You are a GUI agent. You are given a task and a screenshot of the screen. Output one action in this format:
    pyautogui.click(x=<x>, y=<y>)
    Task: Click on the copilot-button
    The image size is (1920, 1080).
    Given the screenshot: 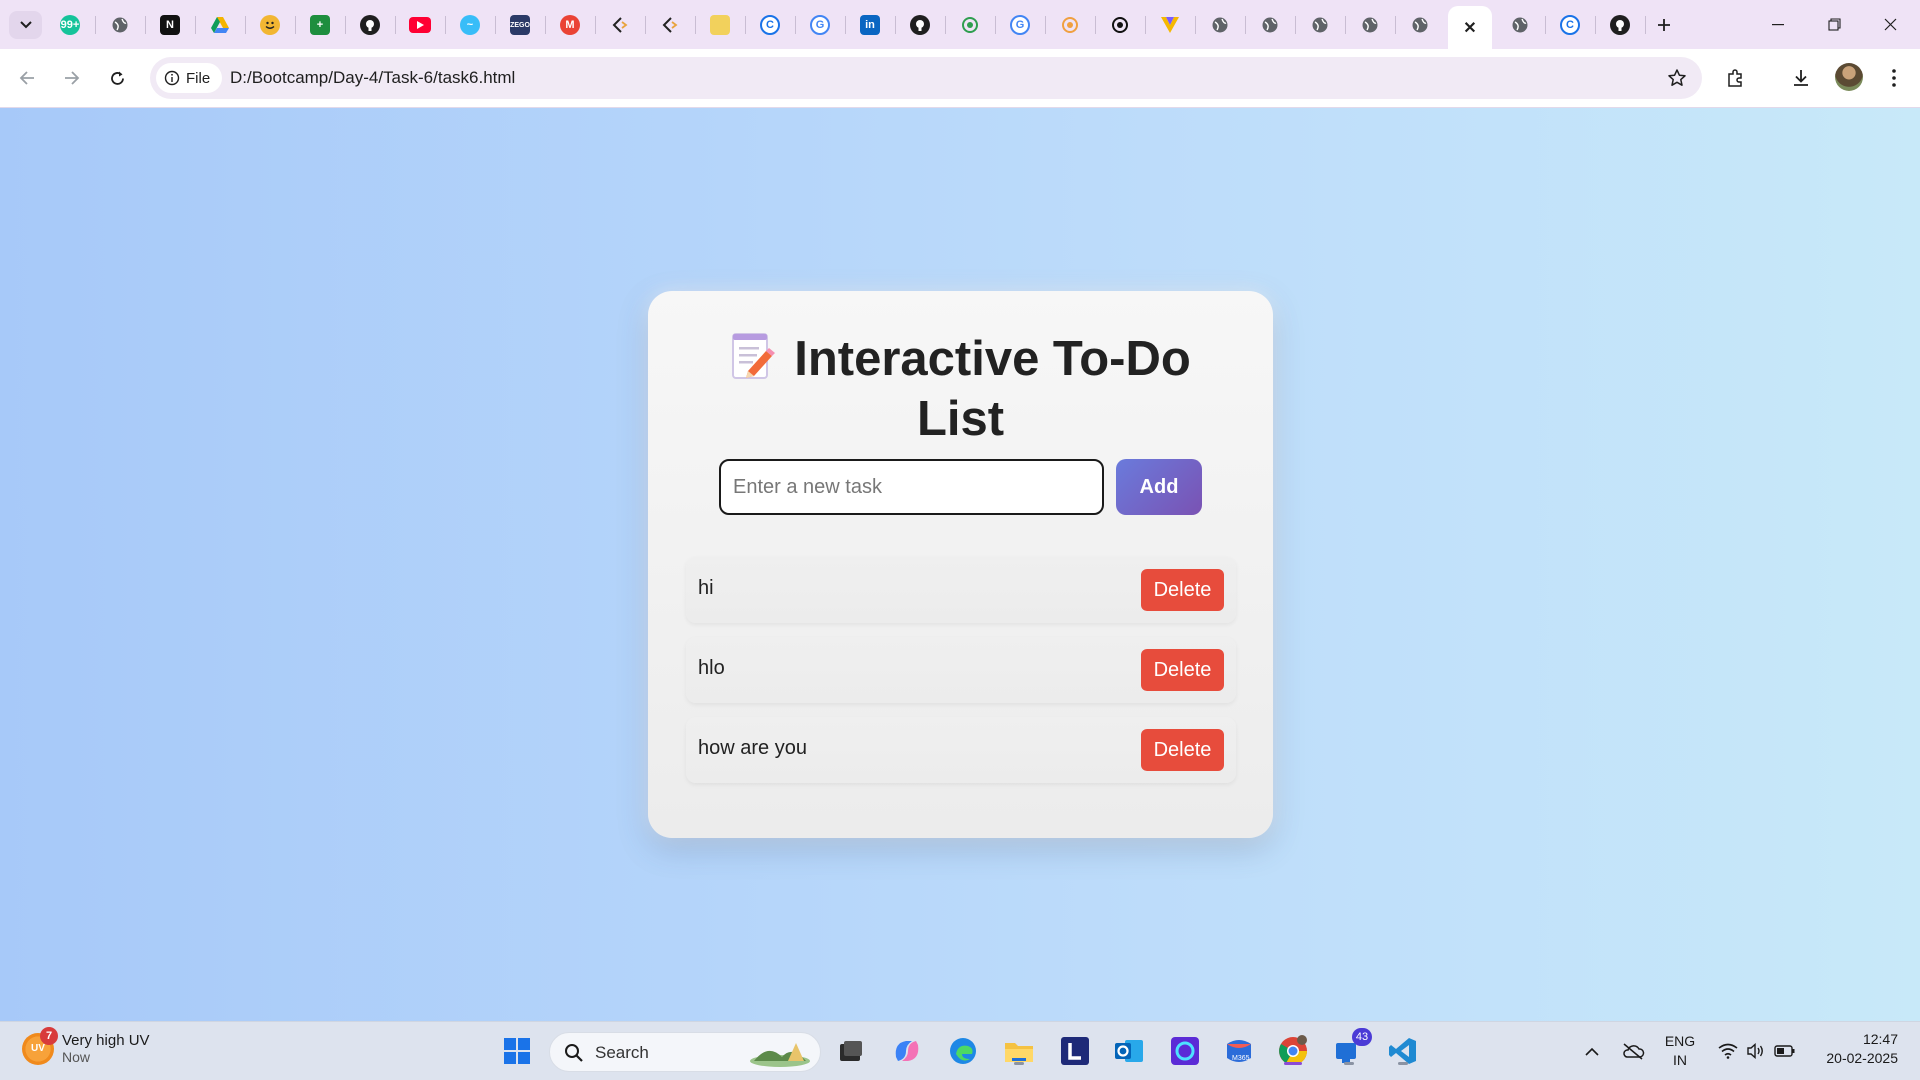 What is the action you would take?
    pyautogui.click(x=907, y=1051)
    